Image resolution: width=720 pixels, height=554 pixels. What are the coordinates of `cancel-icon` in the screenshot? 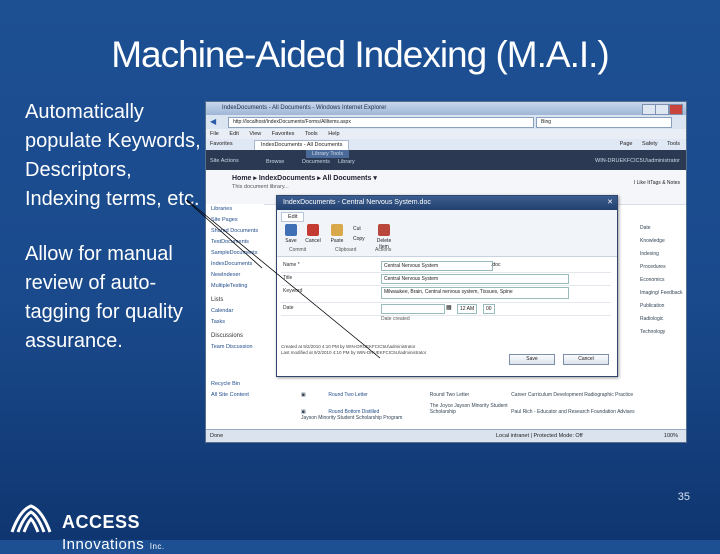 It's located at (313, 230).